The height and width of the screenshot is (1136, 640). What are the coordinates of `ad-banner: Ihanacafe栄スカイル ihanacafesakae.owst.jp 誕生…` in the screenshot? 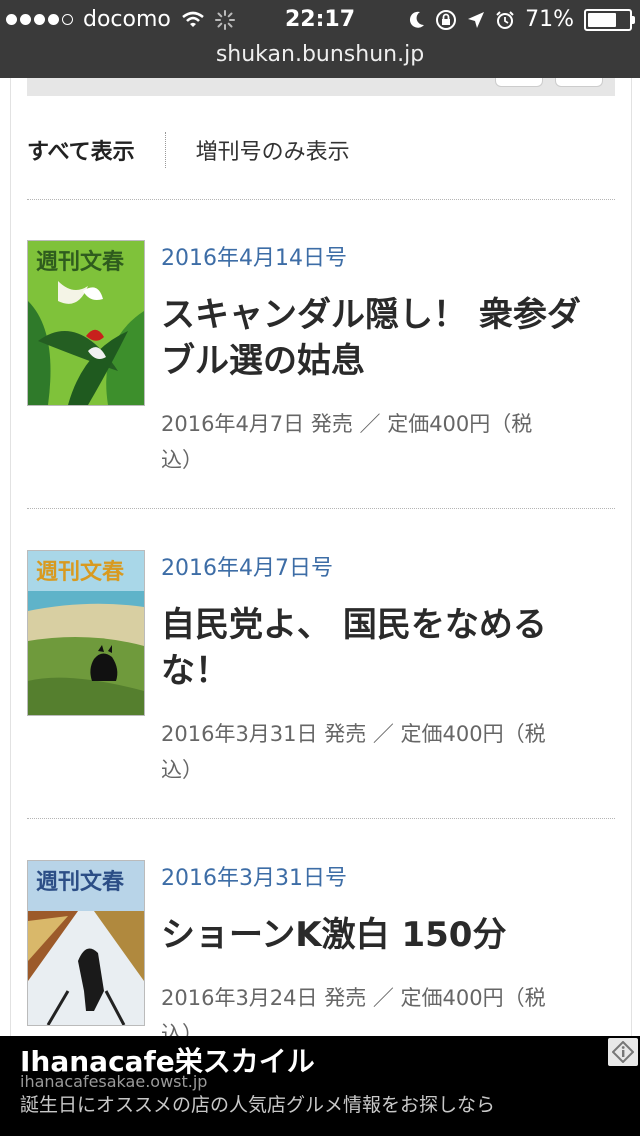 It's located at (320, 1086).